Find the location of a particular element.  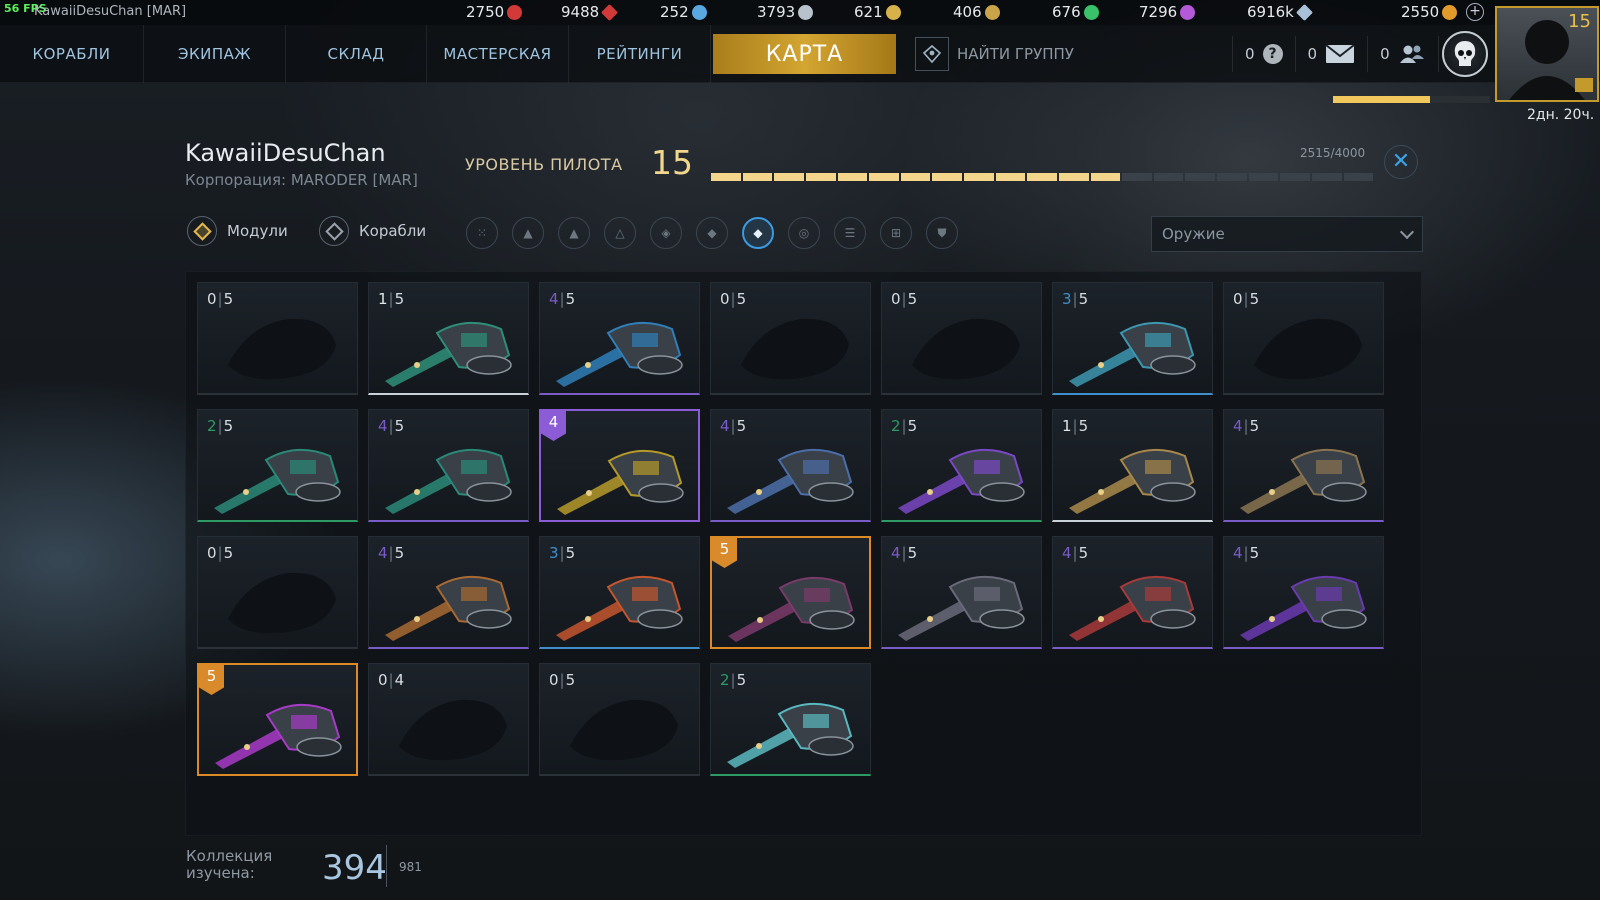

capacitor-filter-icon: ☰ is located at coordinates (850, 233).